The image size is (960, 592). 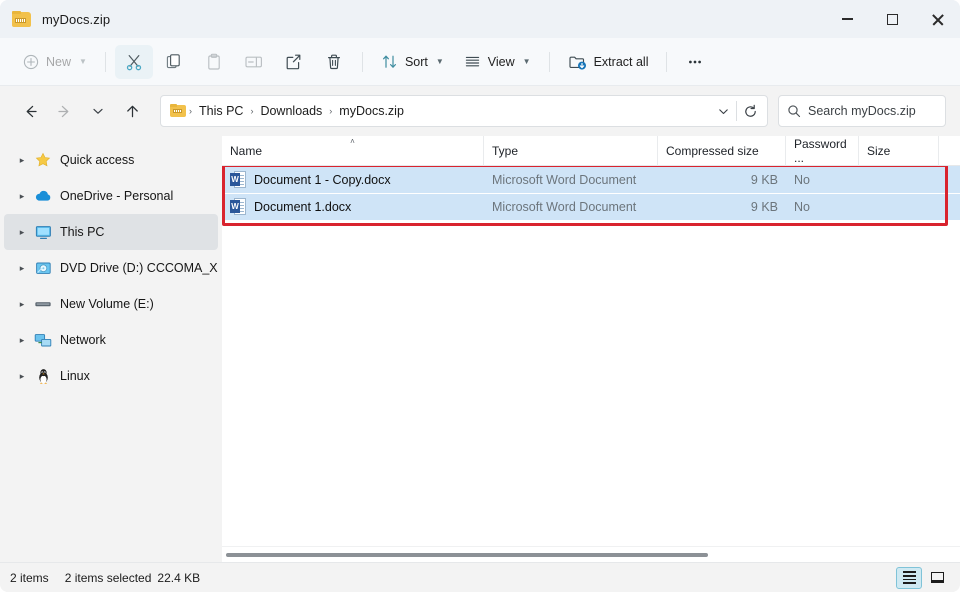 I want to click on horizontal-scrollbar, so click(x=591, y=554).